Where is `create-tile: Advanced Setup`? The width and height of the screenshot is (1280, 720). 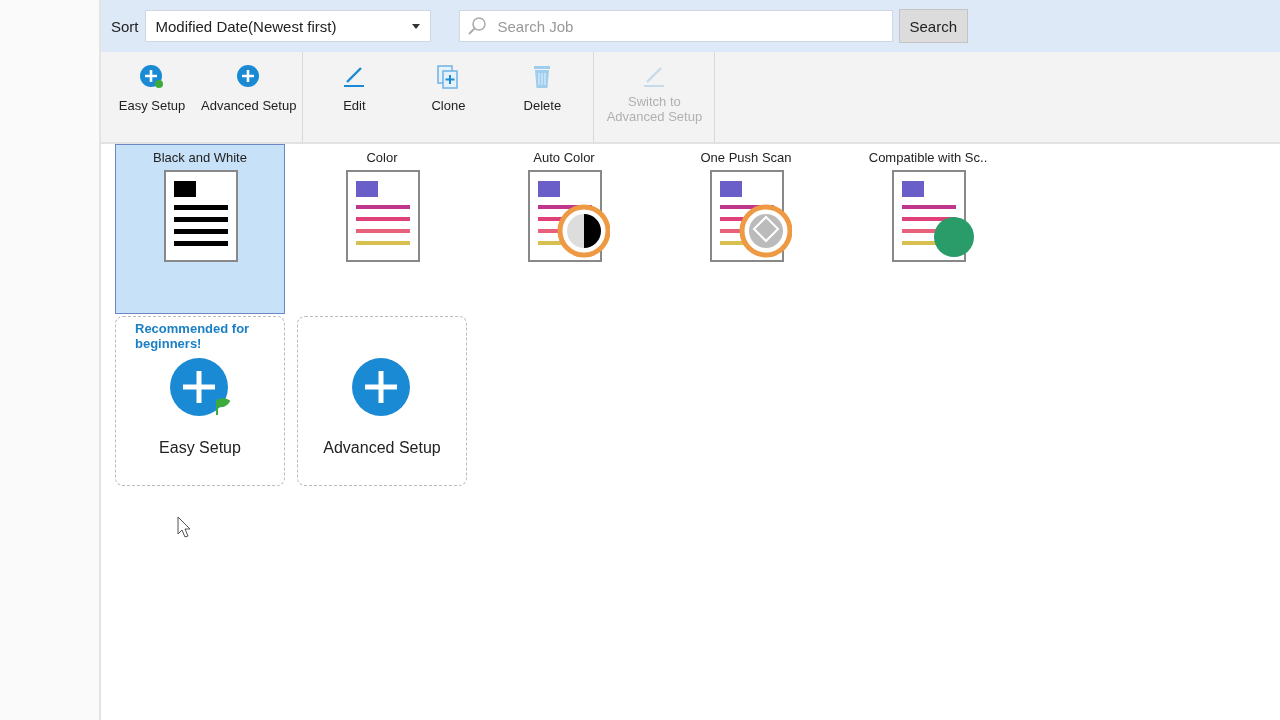
create-tile: Advanced Setup is located at coordinates (382, 401).